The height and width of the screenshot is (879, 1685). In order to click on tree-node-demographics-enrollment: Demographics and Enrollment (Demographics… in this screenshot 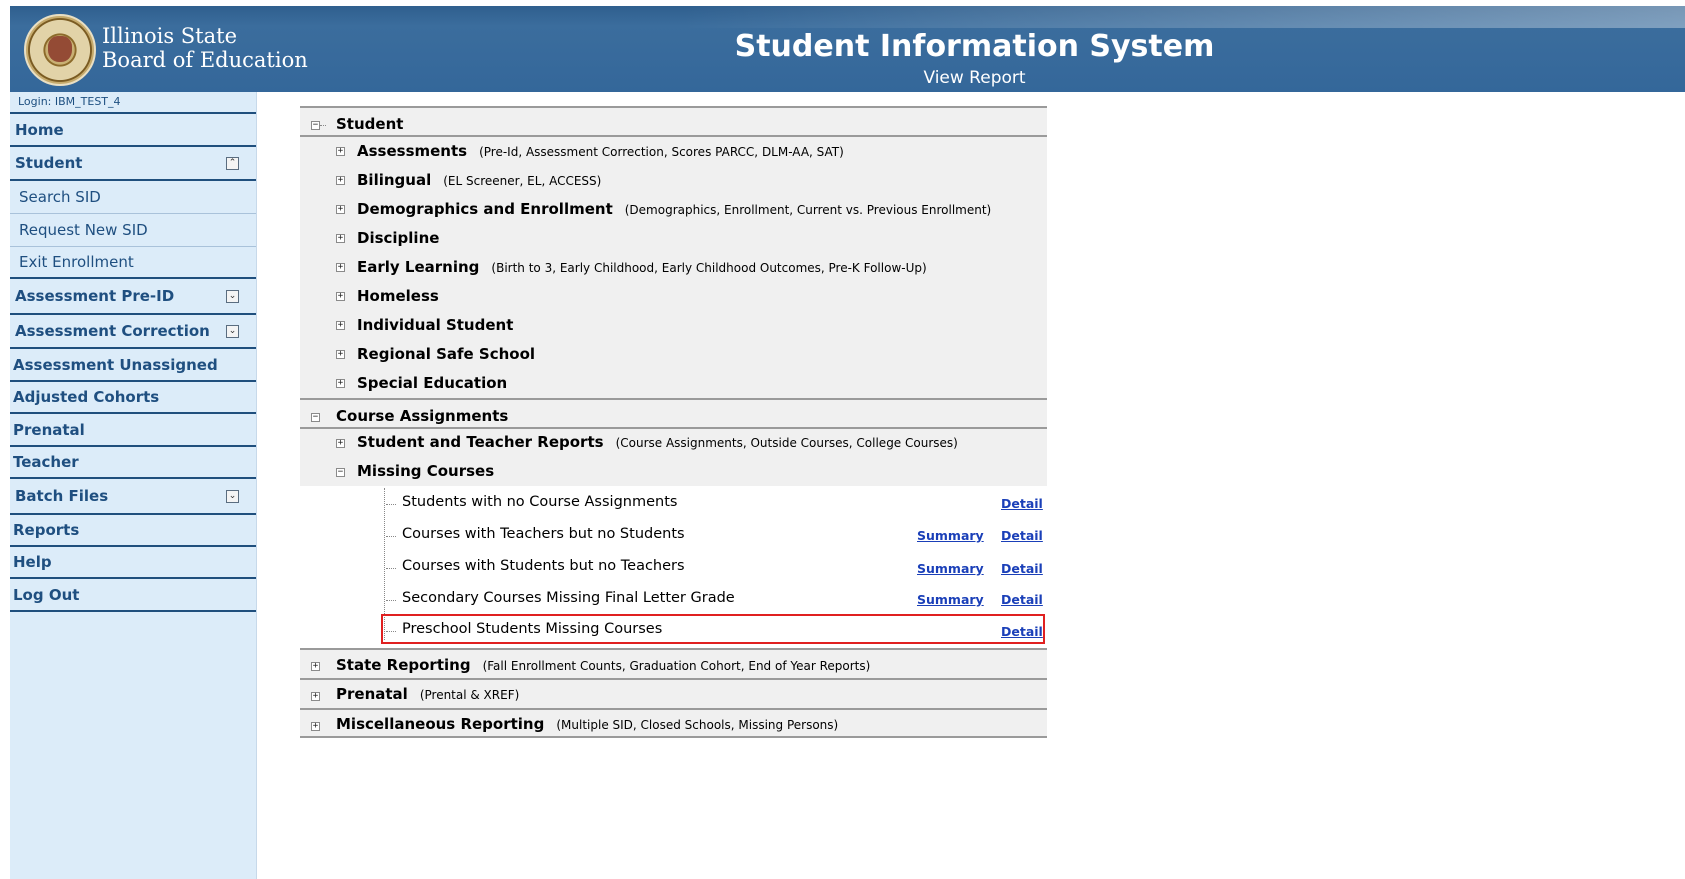, I will do `click(674, 209)`.